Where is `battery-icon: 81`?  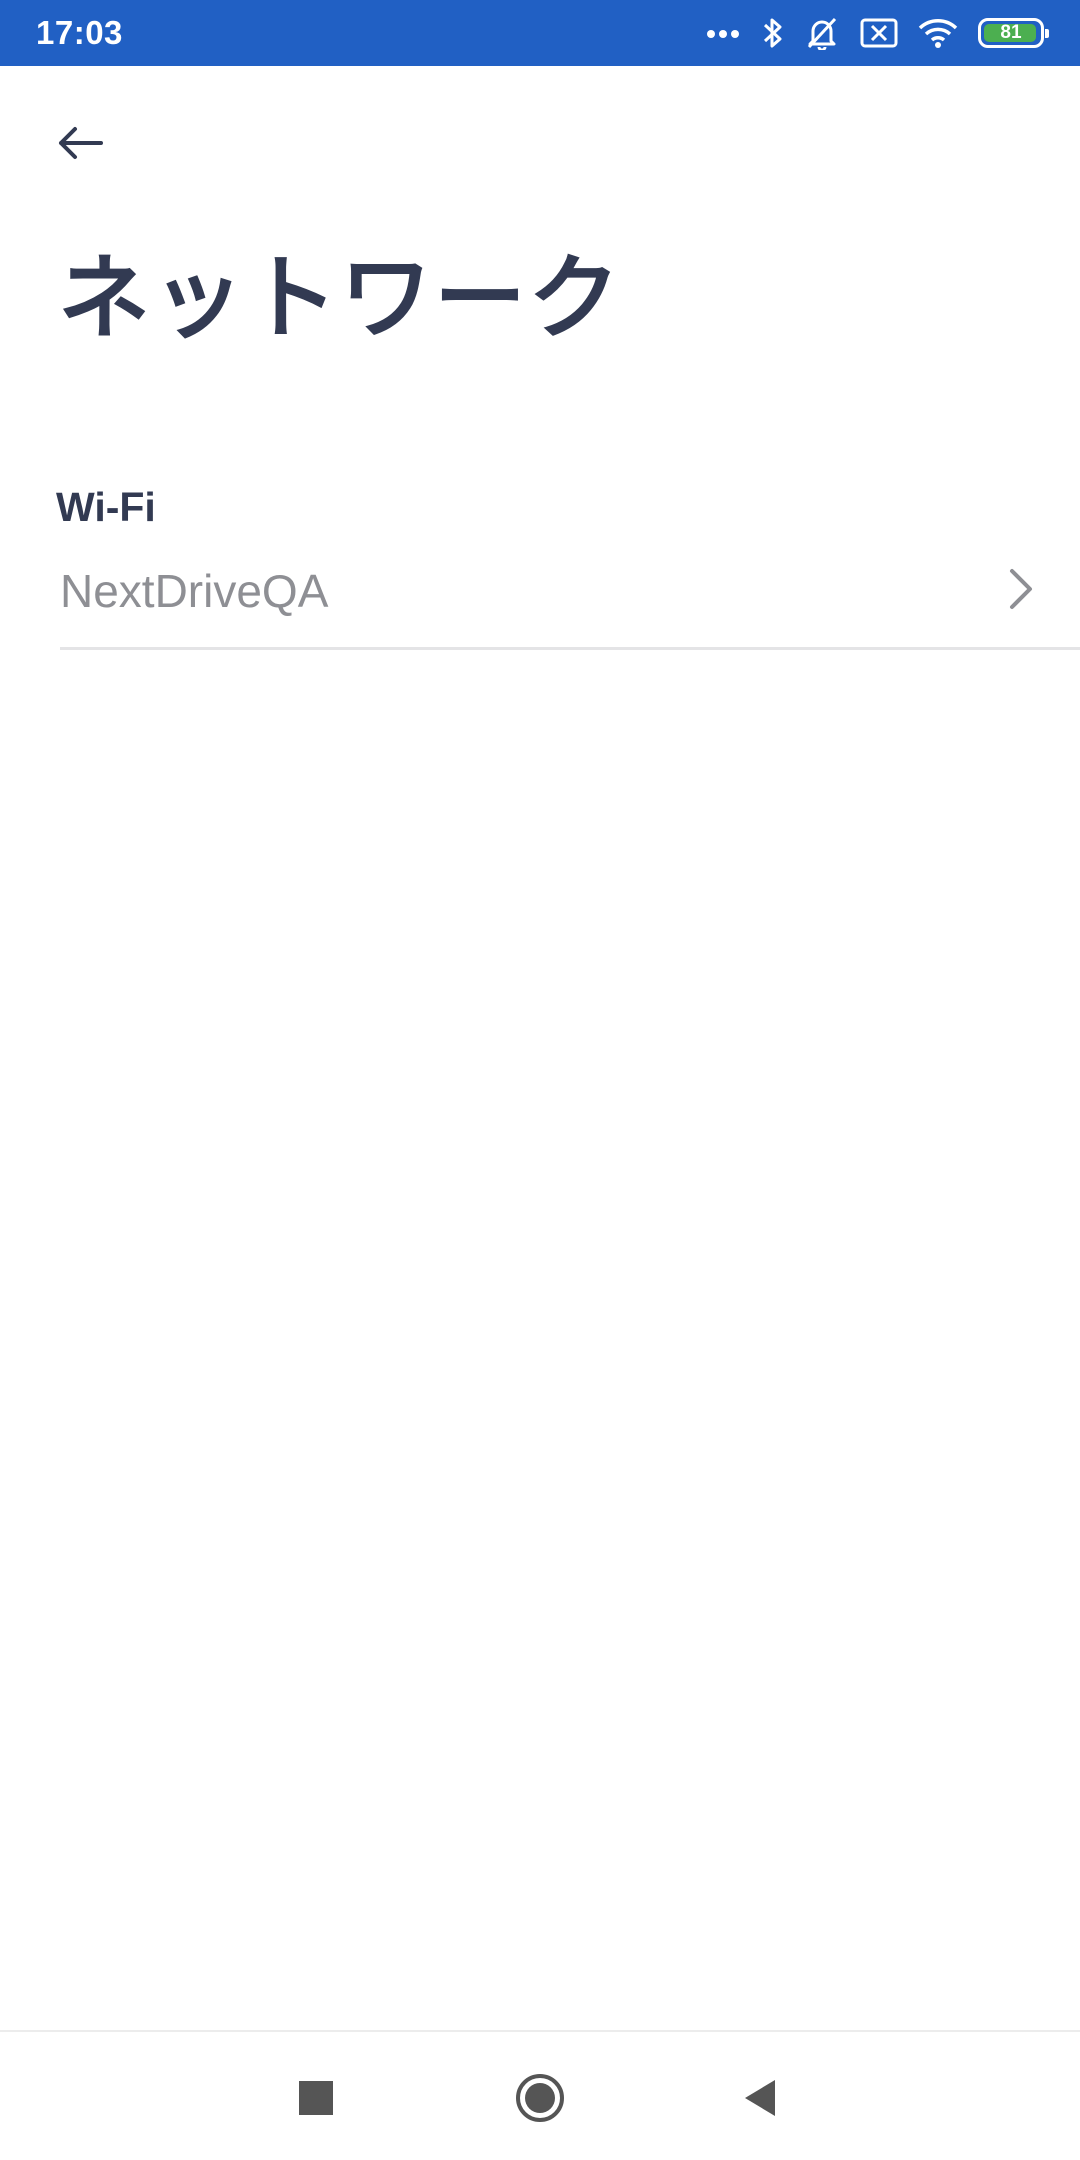 battery-icon: 81 is located at coordinates (1013, 33).